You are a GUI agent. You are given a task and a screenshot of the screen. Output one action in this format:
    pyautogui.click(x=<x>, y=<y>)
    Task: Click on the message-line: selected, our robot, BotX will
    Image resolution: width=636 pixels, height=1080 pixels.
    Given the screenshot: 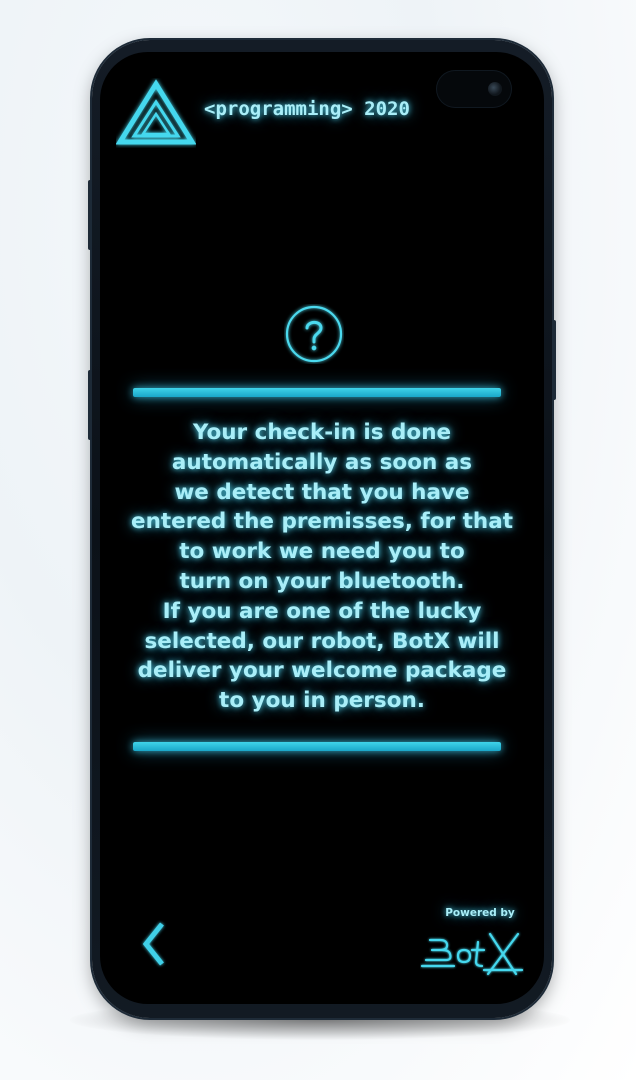 What is the action you would take?
    pyautogui.click(x=322, y=641)
    